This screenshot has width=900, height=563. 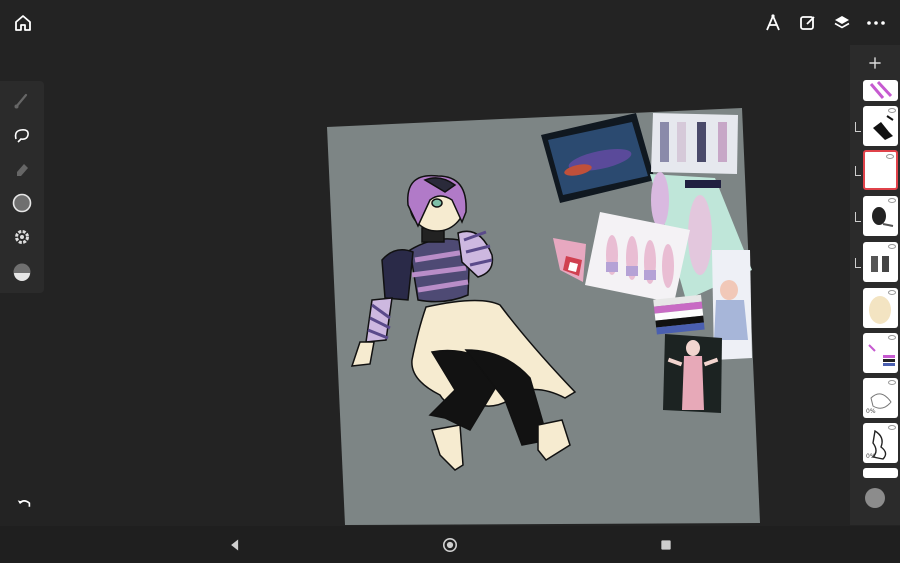 I want to click on add-layer-button, so click(x=875, y=63).